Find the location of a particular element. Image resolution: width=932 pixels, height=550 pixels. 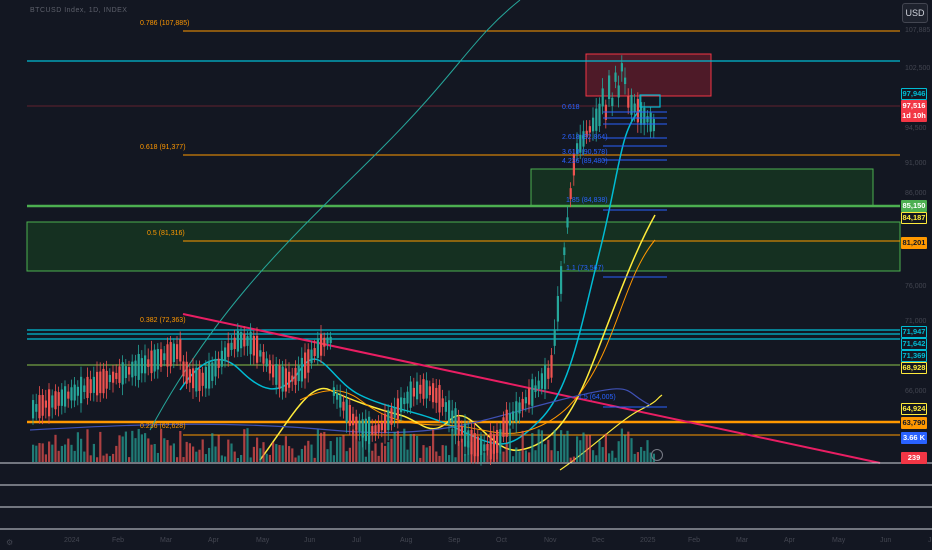

price-tag: 71,642 is located at coordinates (914, 344).